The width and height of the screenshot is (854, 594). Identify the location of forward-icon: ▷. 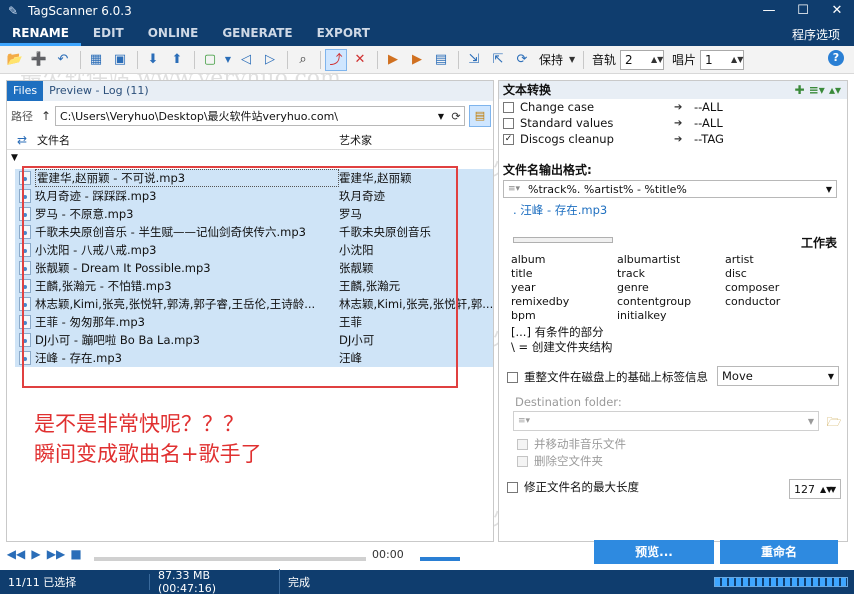
(270, 60).